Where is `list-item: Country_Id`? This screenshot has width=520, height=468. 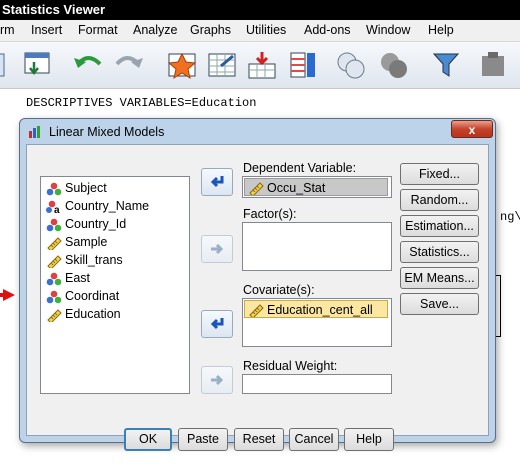 list-item: Country_Id is located at coordinates (86, 224).